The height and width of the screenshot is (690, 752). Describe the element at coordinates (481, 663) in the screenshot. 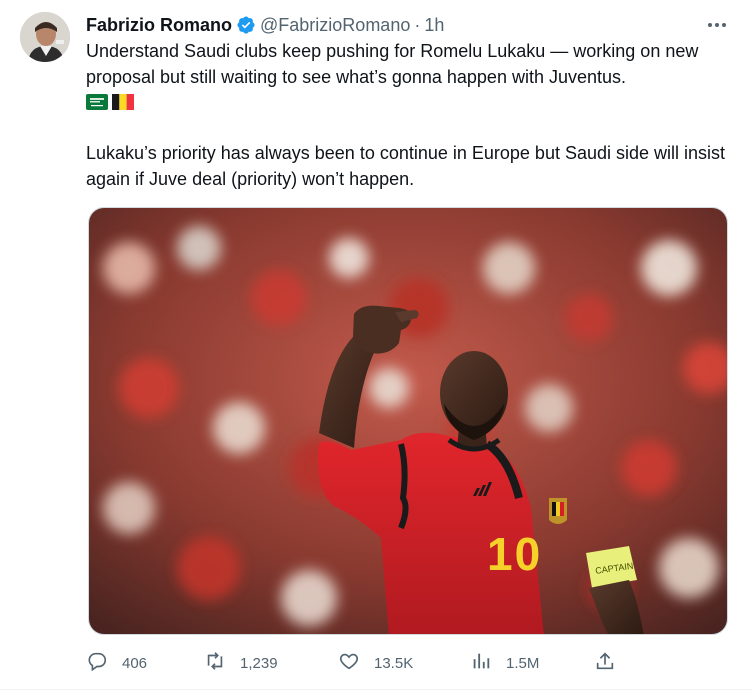

I see `views-icon` at that location.